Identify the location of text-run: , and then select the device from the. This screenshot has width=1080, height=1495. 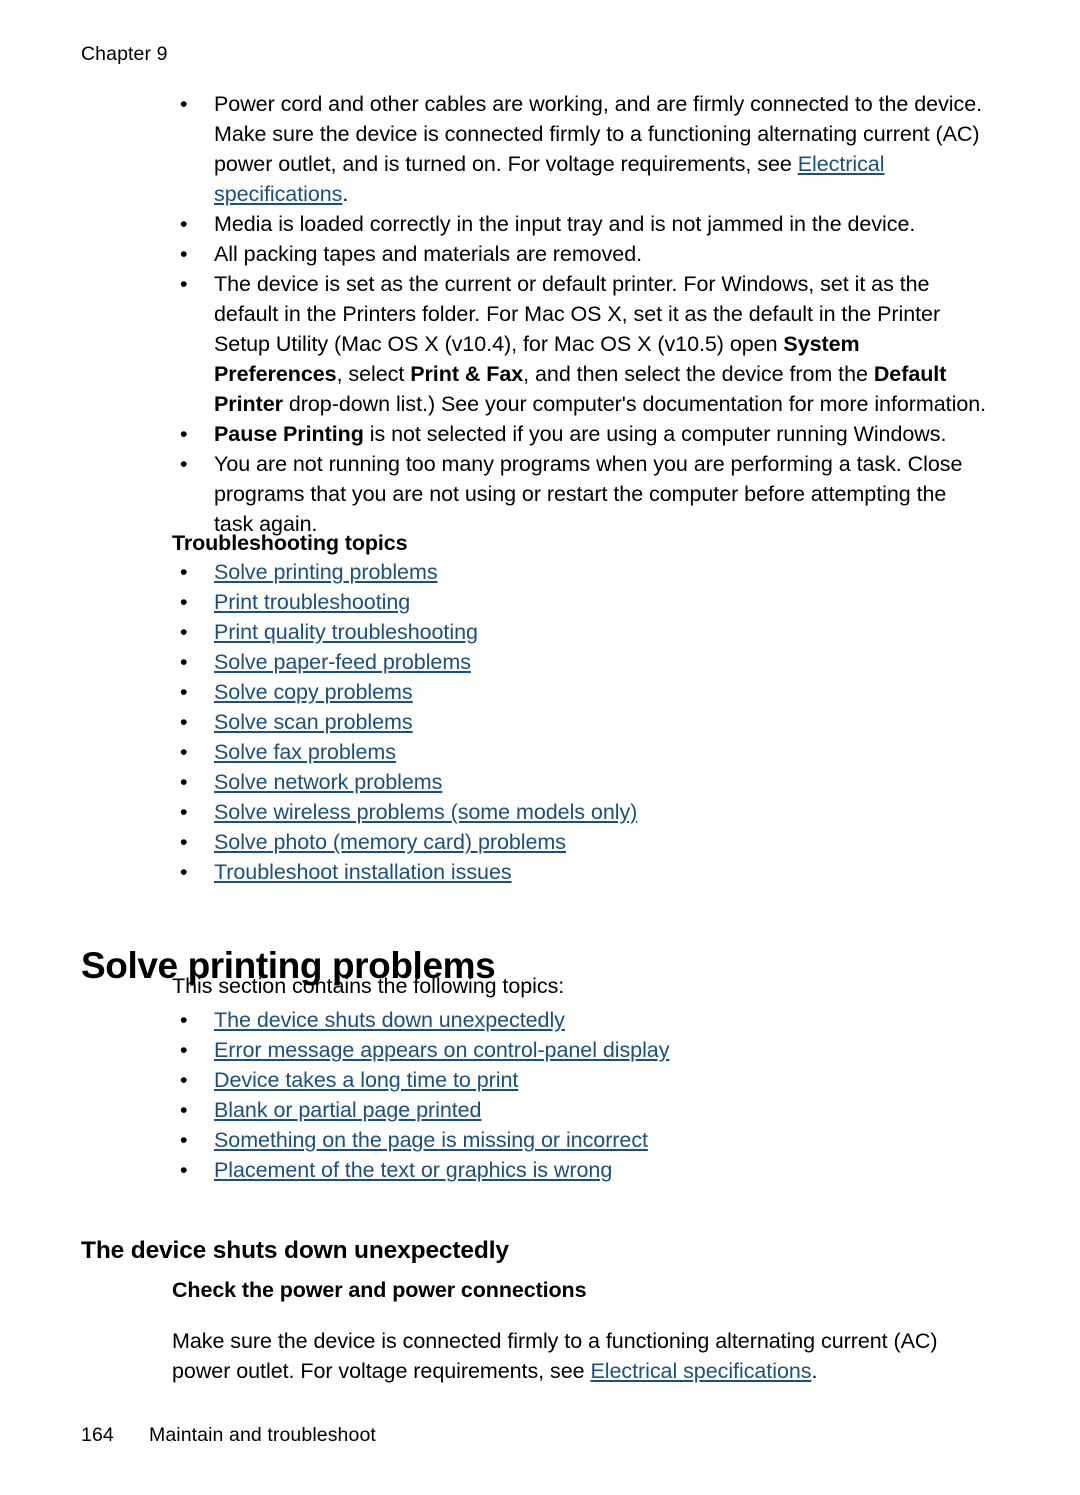
(698, 374).